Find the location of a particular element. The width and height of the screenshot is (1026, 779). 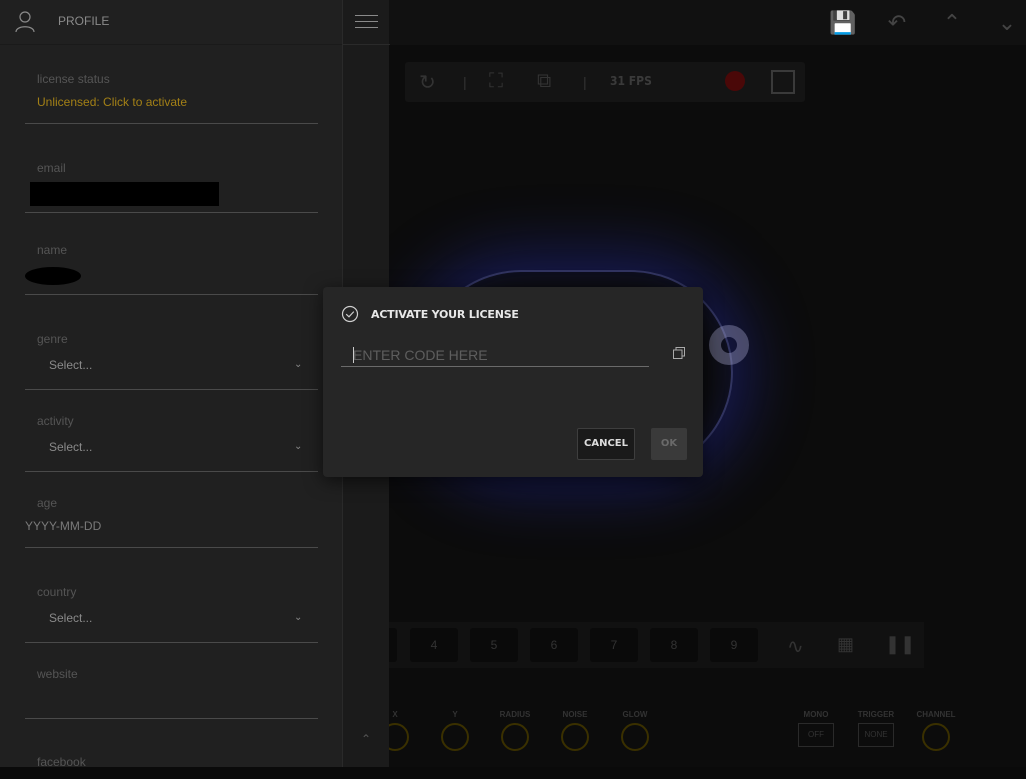

chevron-up-icon: ⌃ is located at coordinates (952, 23).